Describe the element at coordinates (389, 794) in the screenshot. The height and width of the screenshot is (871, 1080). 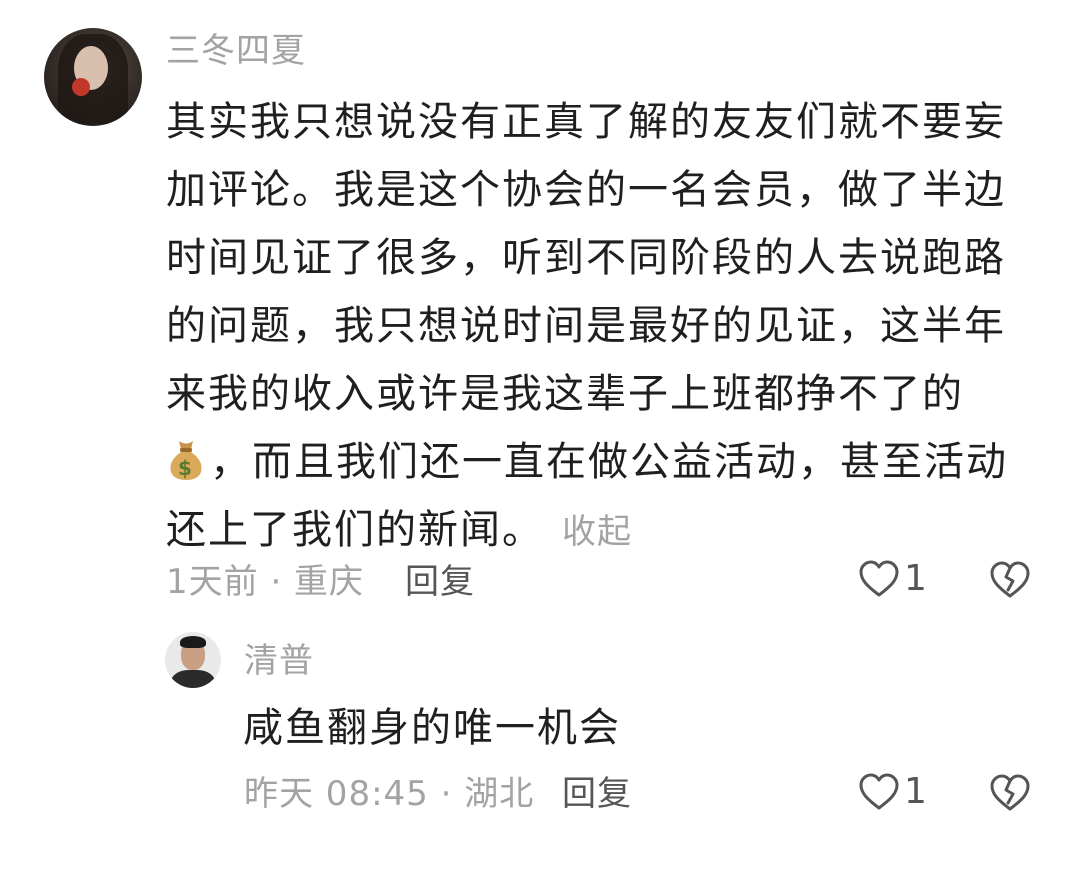
I see `reply-meta: 昨天 08:45 · 湖北` at that location.